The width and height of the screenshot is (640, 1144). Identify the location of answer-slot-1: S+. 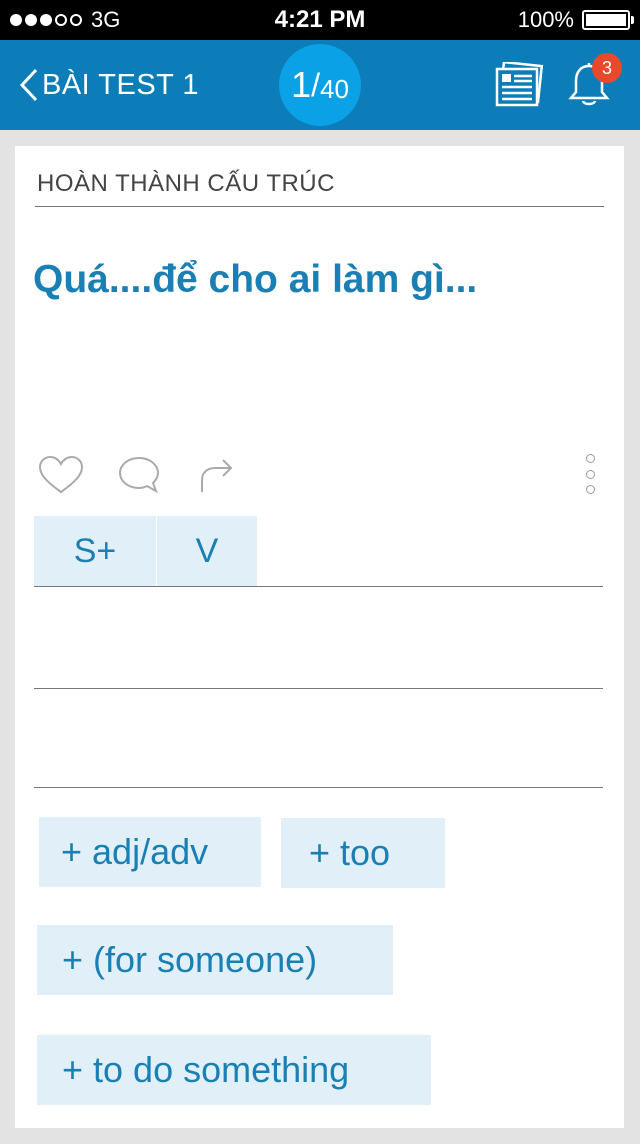
(95, 551).